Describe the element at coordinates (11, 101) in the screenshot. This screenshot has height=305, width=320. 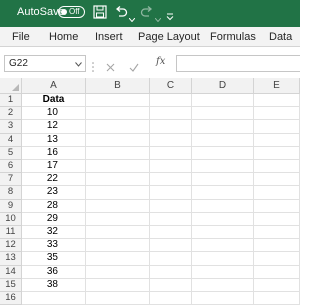
I see `row-header: 1` at that location.